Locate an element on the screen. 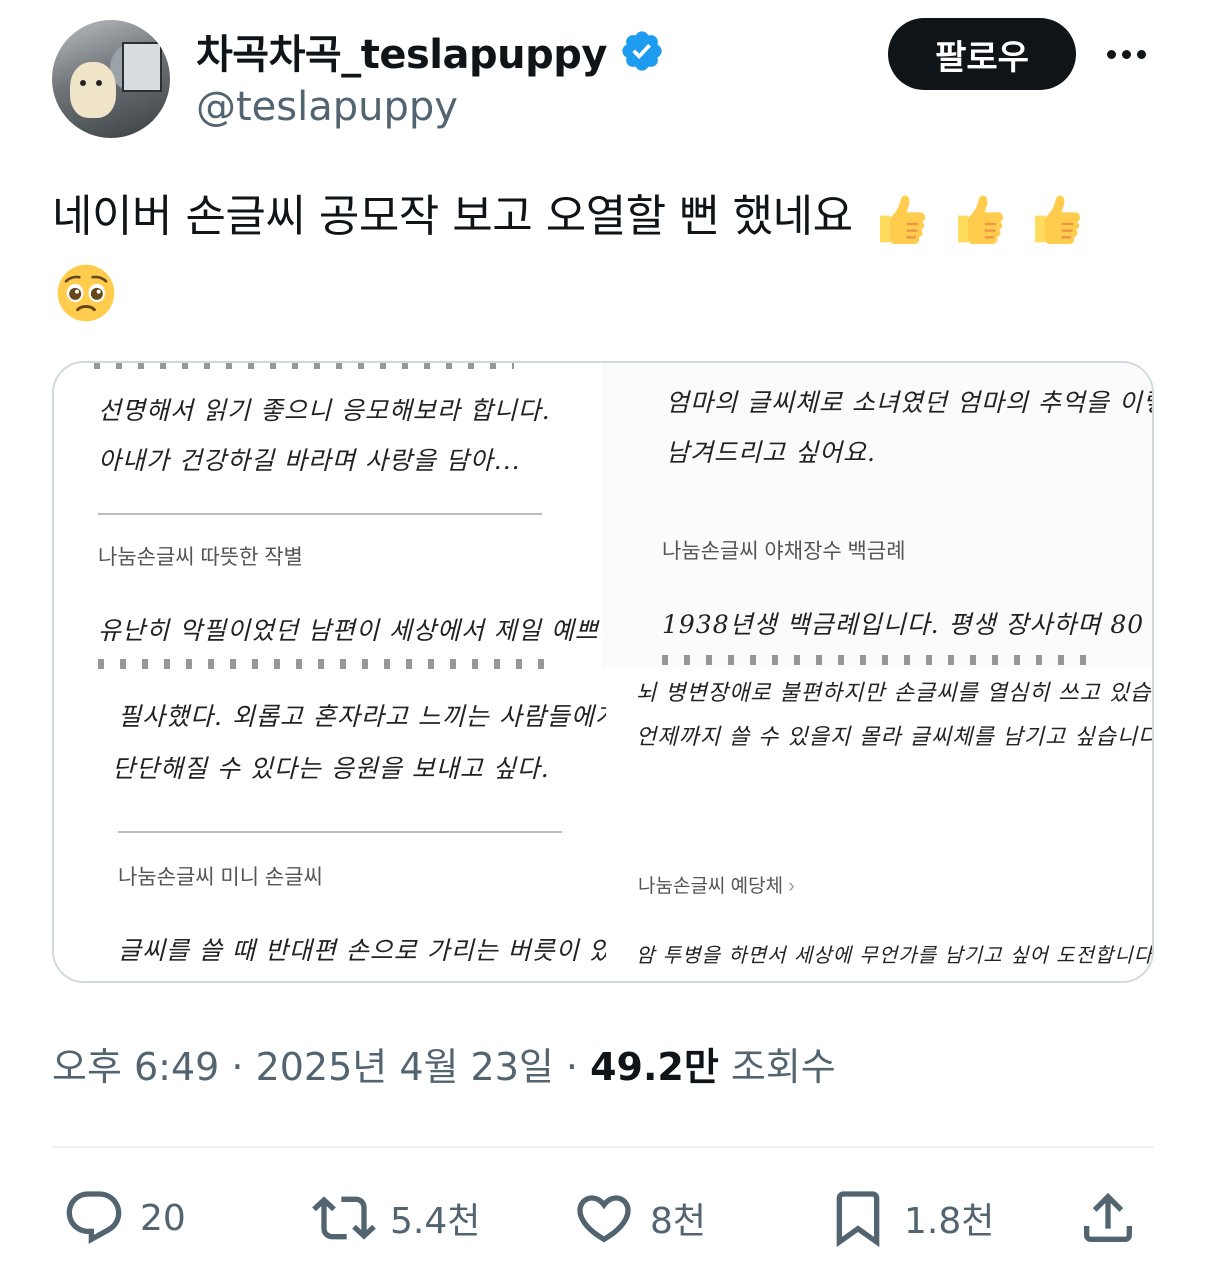 The width and height of the screenshot is (1206, 1276). tweet-body: 네이버 손글씨 공모작 보고 오열할 뻔 했네요 is located at coordinates (452, 216).